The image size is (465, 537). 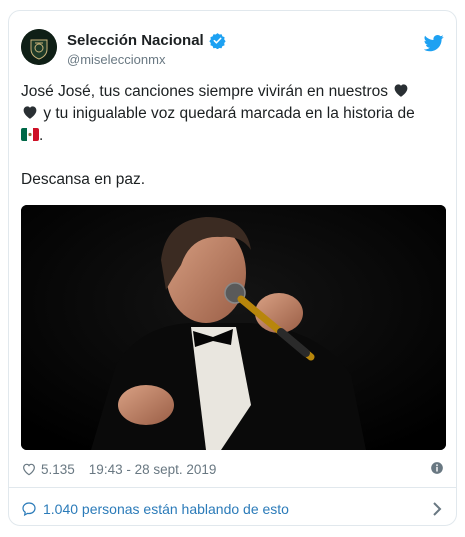 I want to click on speech-bubble-icon, so click(x=29, y=509).